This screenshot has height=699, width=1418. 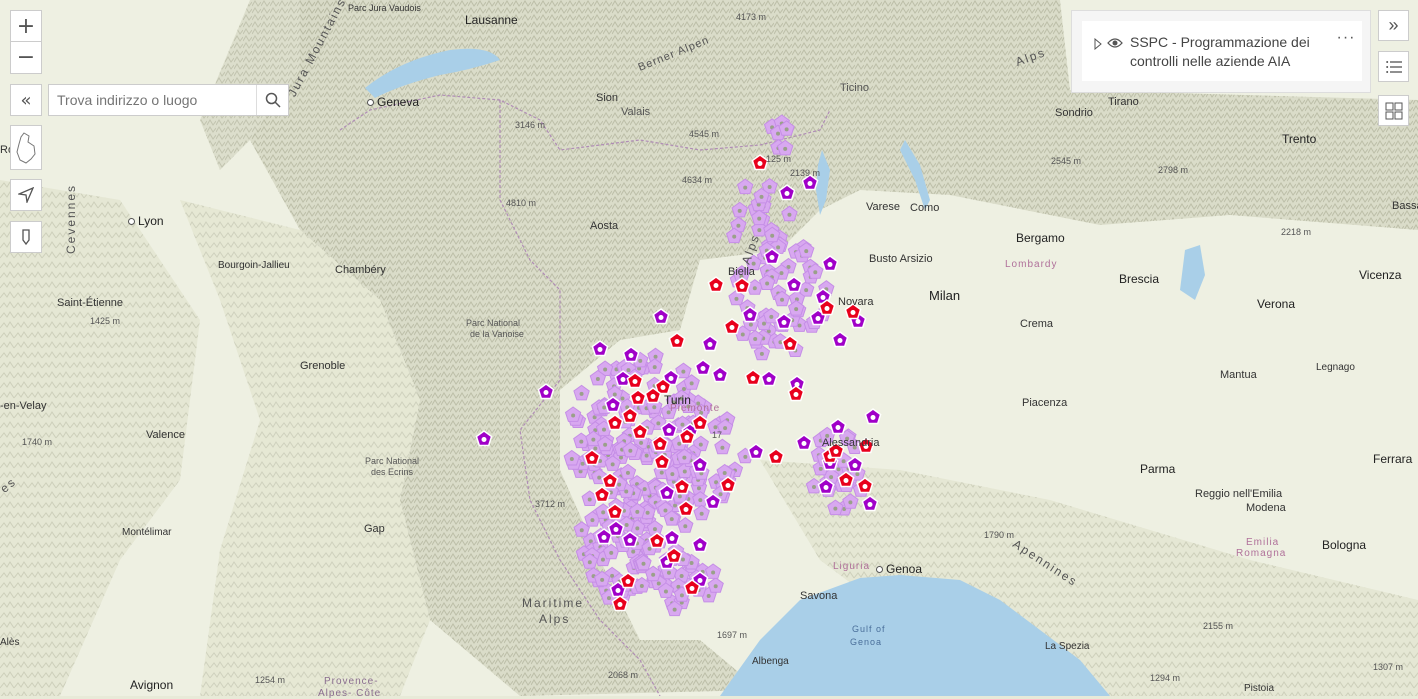 I want to click on elevation-label: 1307 m, so click(x=1388, y=667).